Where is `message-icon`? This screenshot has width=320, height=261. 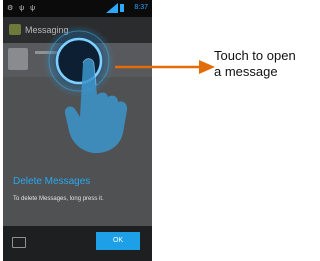 message-icon is located at coordinates (19, 242).